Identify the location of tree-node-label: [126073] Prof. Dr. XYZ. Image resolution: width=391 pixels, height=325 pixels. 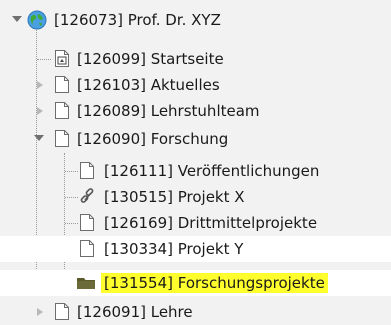
(137, 20).